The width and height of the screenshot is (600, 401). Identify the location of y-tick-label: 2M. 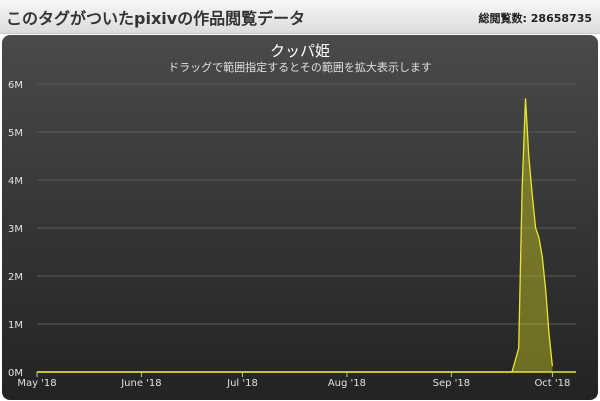
(15, 277).